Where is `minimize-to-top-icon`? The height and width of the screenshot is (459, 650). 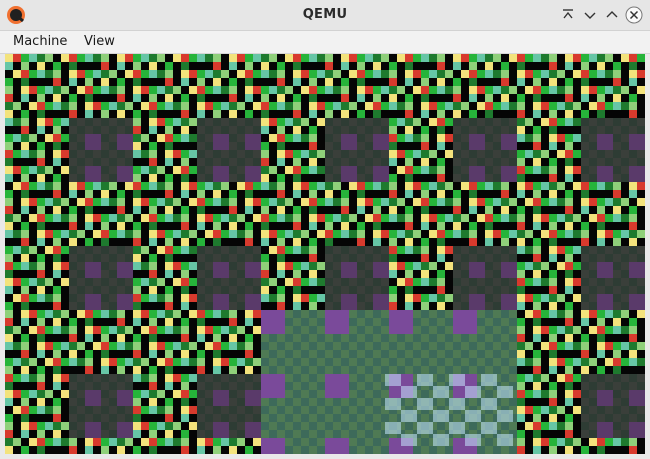
minimize-to-top-icon is located at coordinates (568, 15).